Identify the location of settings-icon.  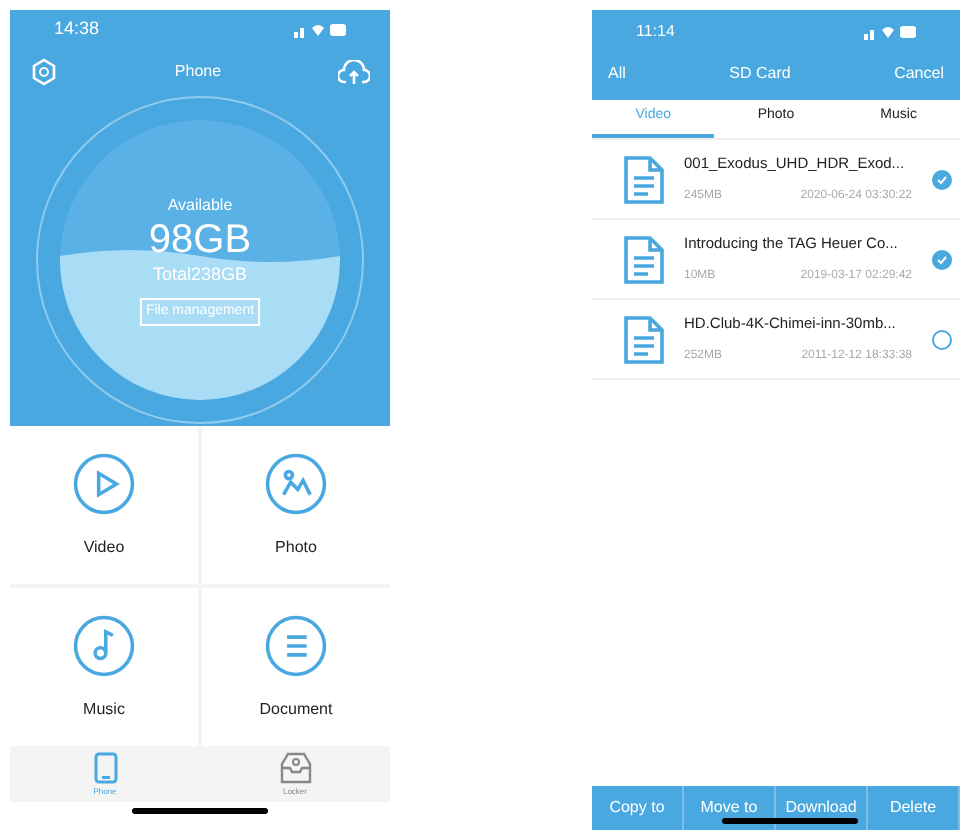
(44, 72).